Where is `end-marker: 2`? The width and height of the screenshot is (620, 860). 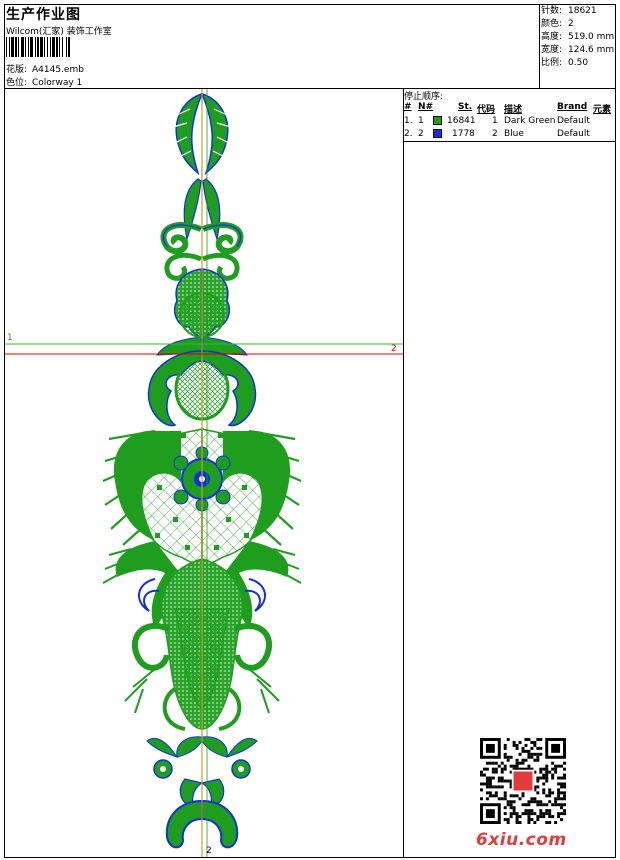 end-marker: 2 is located at coordinates (209, 851).